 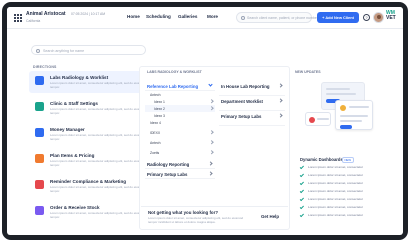 I want to click on sub-item-idexx: IDEXX, so click(x=180, y=134).